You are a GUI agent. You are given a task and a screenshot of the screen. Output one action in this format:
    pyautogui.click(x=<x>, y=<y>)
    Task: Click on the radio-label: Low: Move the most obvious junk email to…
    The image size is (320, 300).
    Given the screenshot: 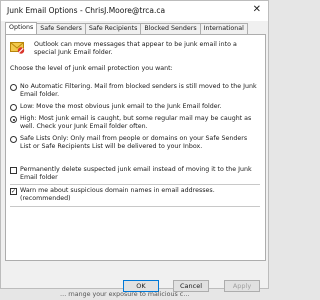 What is the action you would take?
    pyautogui.click(x=121, y=106)
    